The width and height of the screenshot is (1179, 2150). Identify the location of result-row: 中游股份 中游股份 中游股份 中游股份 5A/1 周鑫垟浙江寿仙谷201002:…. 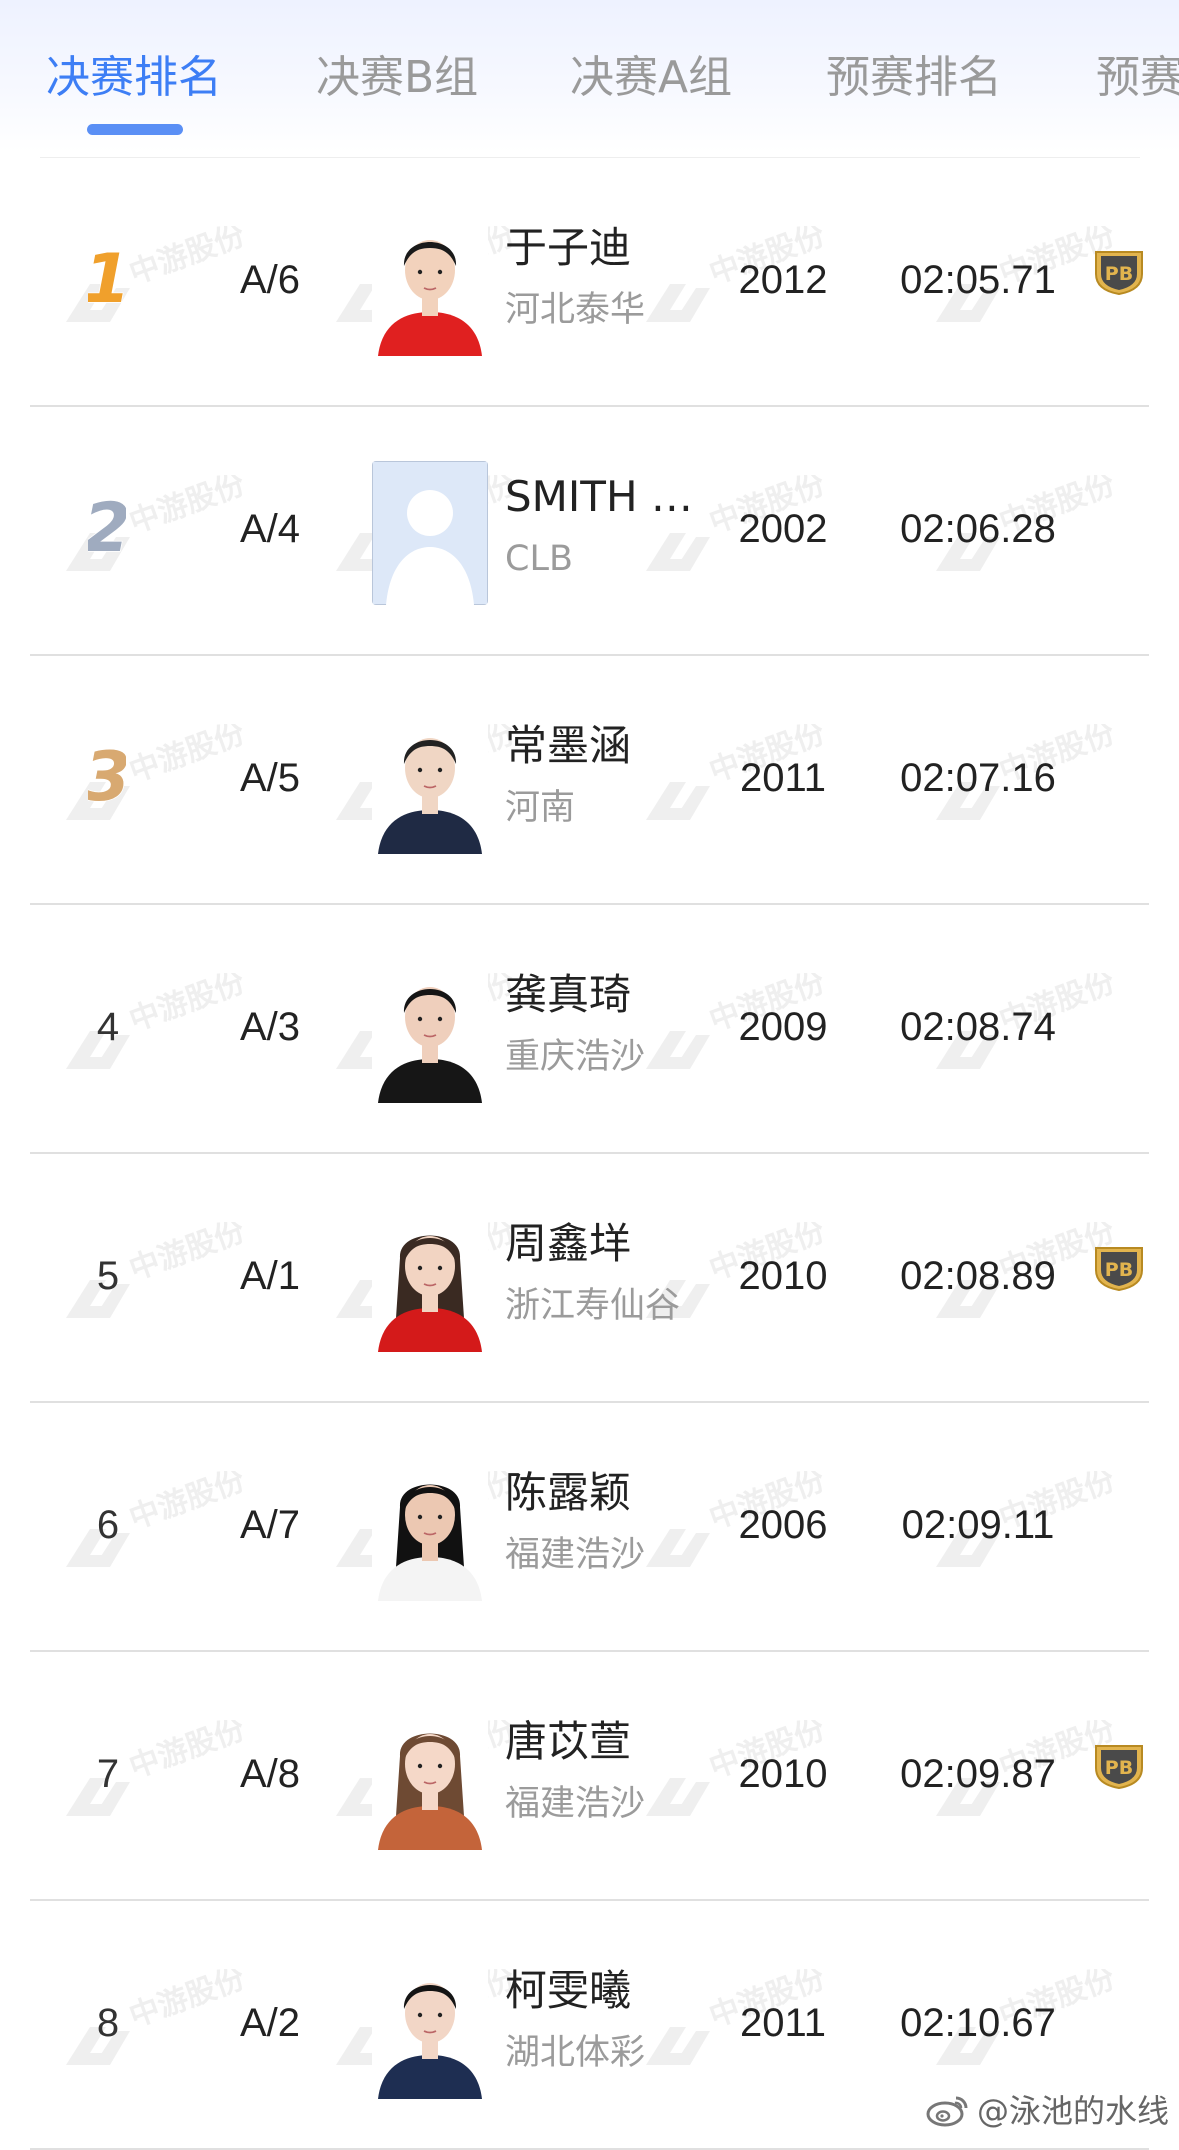
(589, 1278).